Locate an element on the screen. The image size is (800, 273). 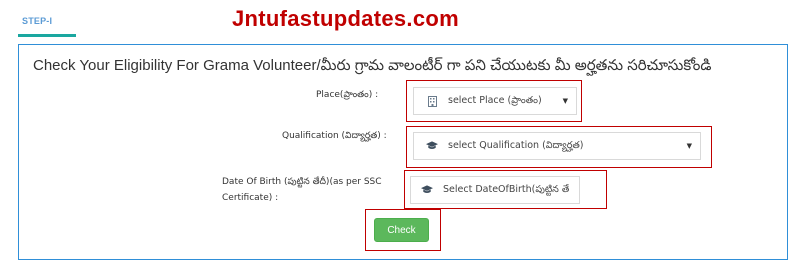
dob-input: Select DateOfBirth(పుట్టిన తే is located at coordinates (495, 190).